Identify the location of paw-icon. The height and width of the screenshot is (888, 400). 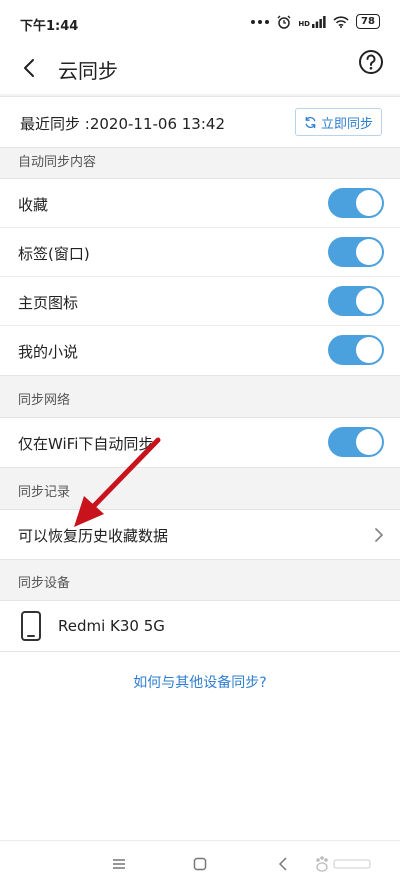
(343, 864).